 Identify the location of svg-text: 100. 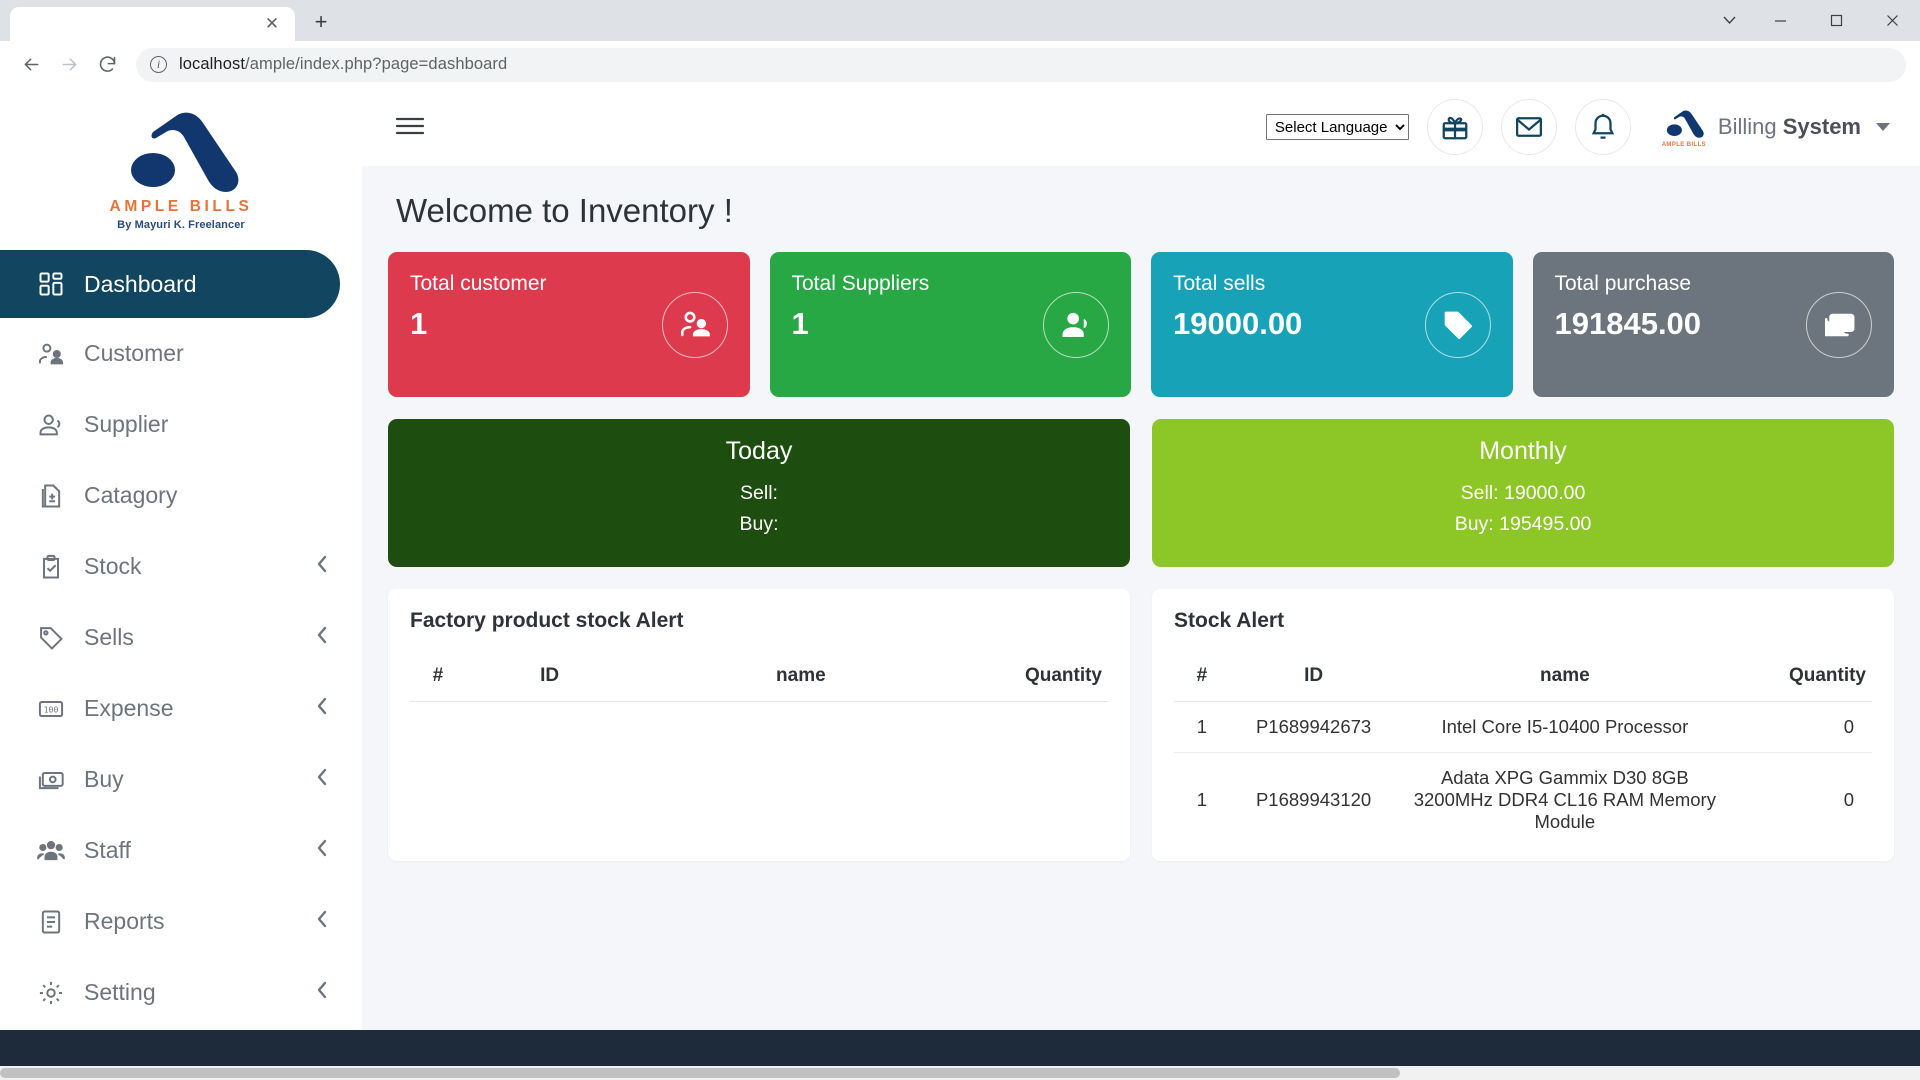
(50, 709).